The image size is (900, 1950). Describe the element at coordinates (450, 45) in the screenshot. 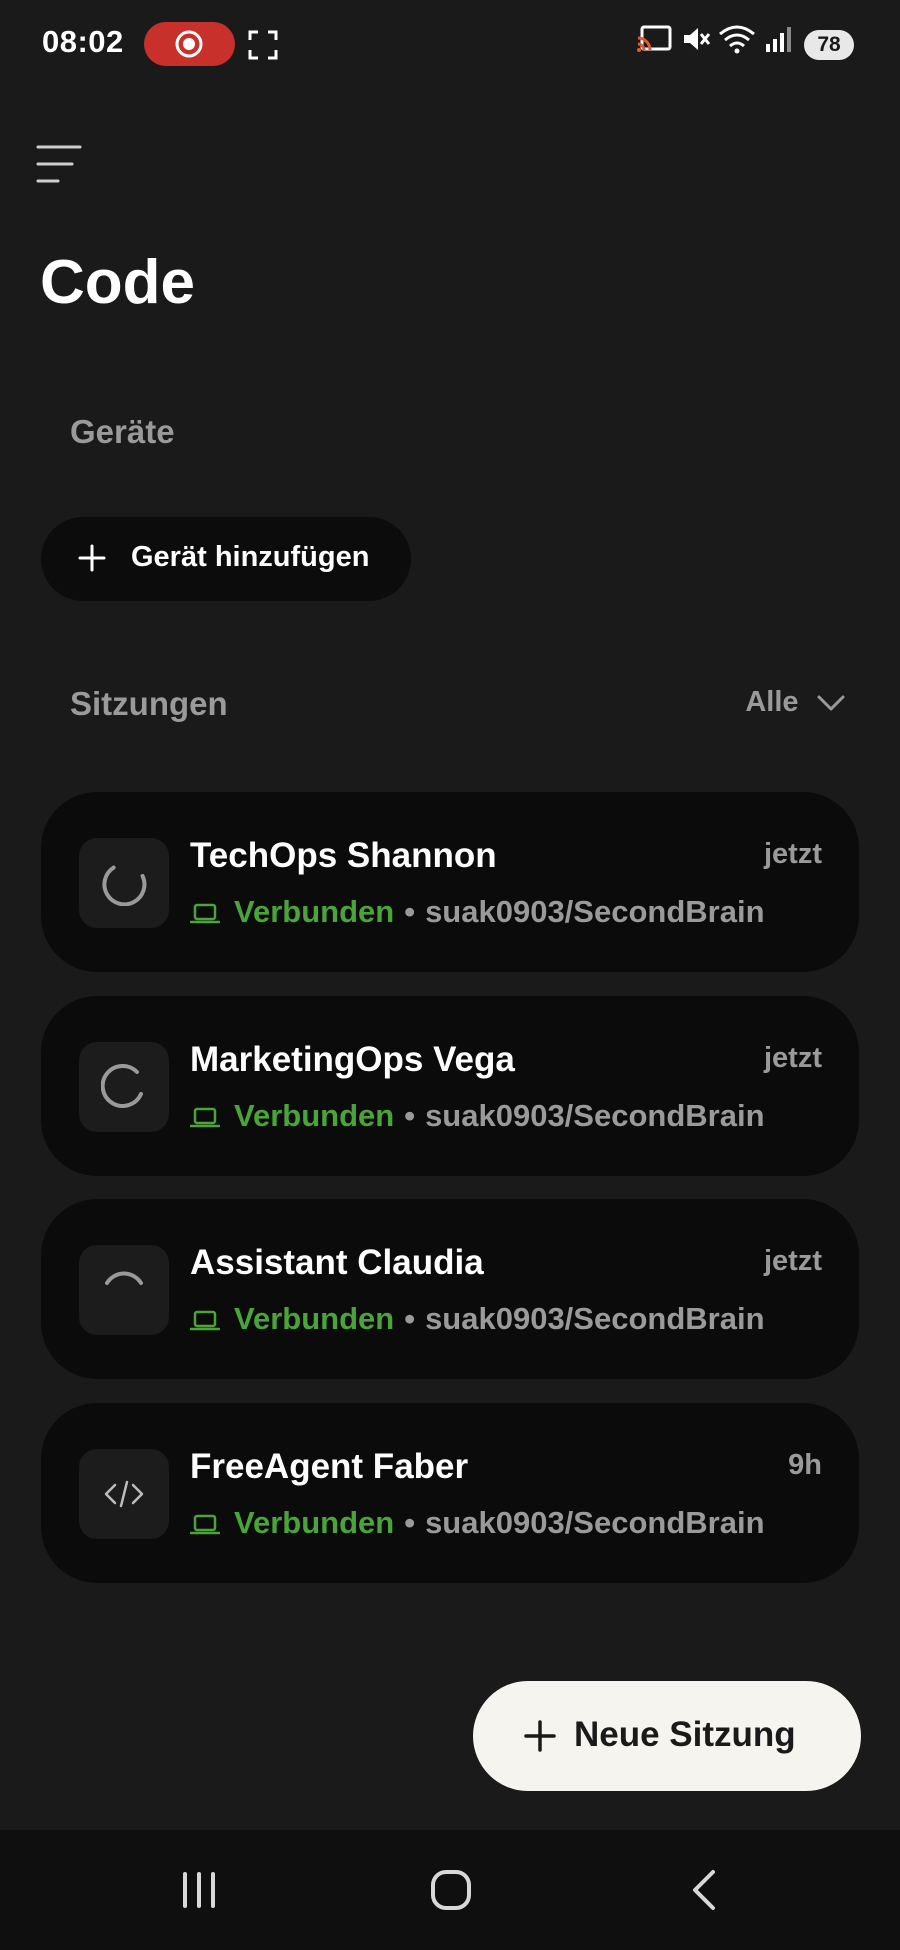

I see `status-bar: 08:02 78` at that location.